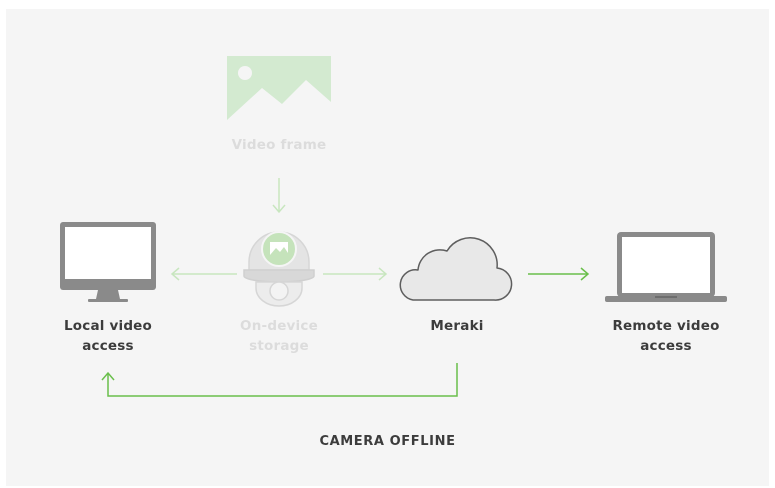 The height and width of the screenshot is (488, 775). Describe the element at coordinates (666, 336) in the screenshot. I see `label-remote-video-access: Remote video access` at that location.